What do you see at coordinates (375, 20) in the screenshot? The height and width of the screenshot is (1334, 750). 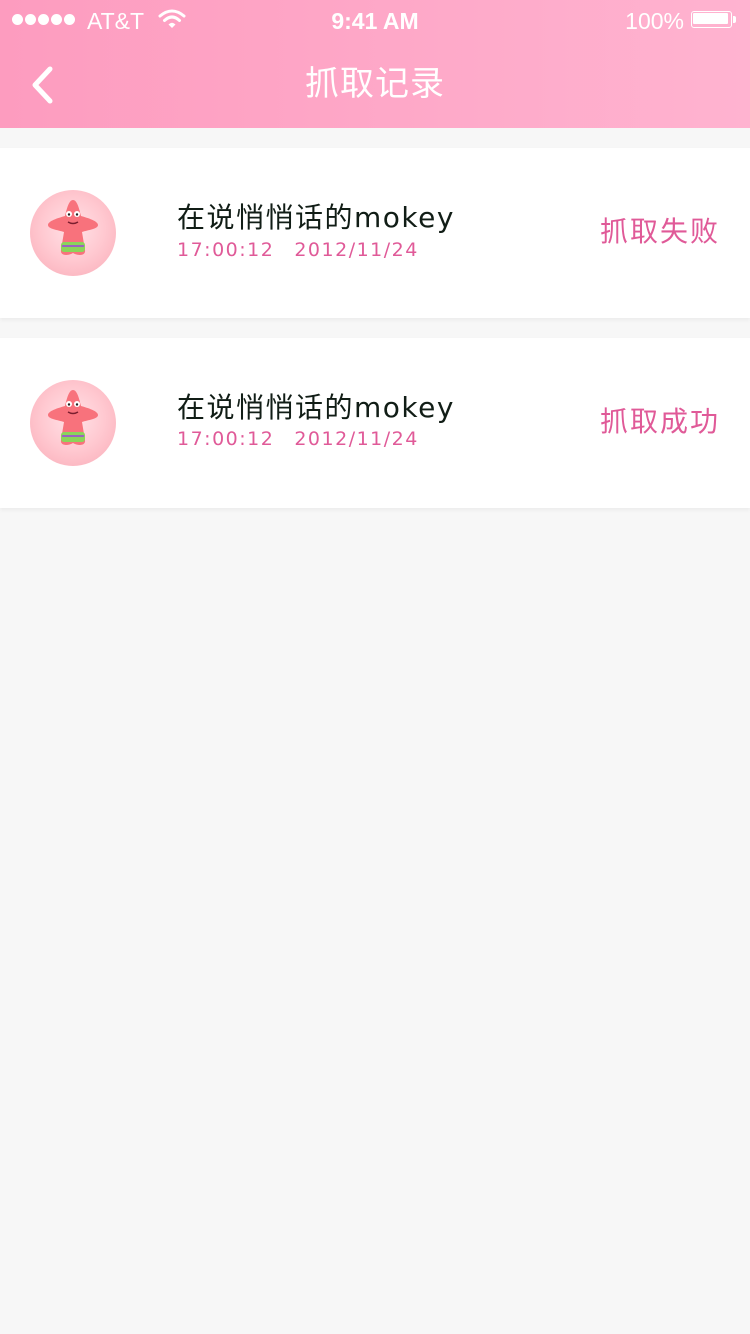 I see `status-bar: AT&T 9:41 AM 100%` at bounding box center [375, 20].